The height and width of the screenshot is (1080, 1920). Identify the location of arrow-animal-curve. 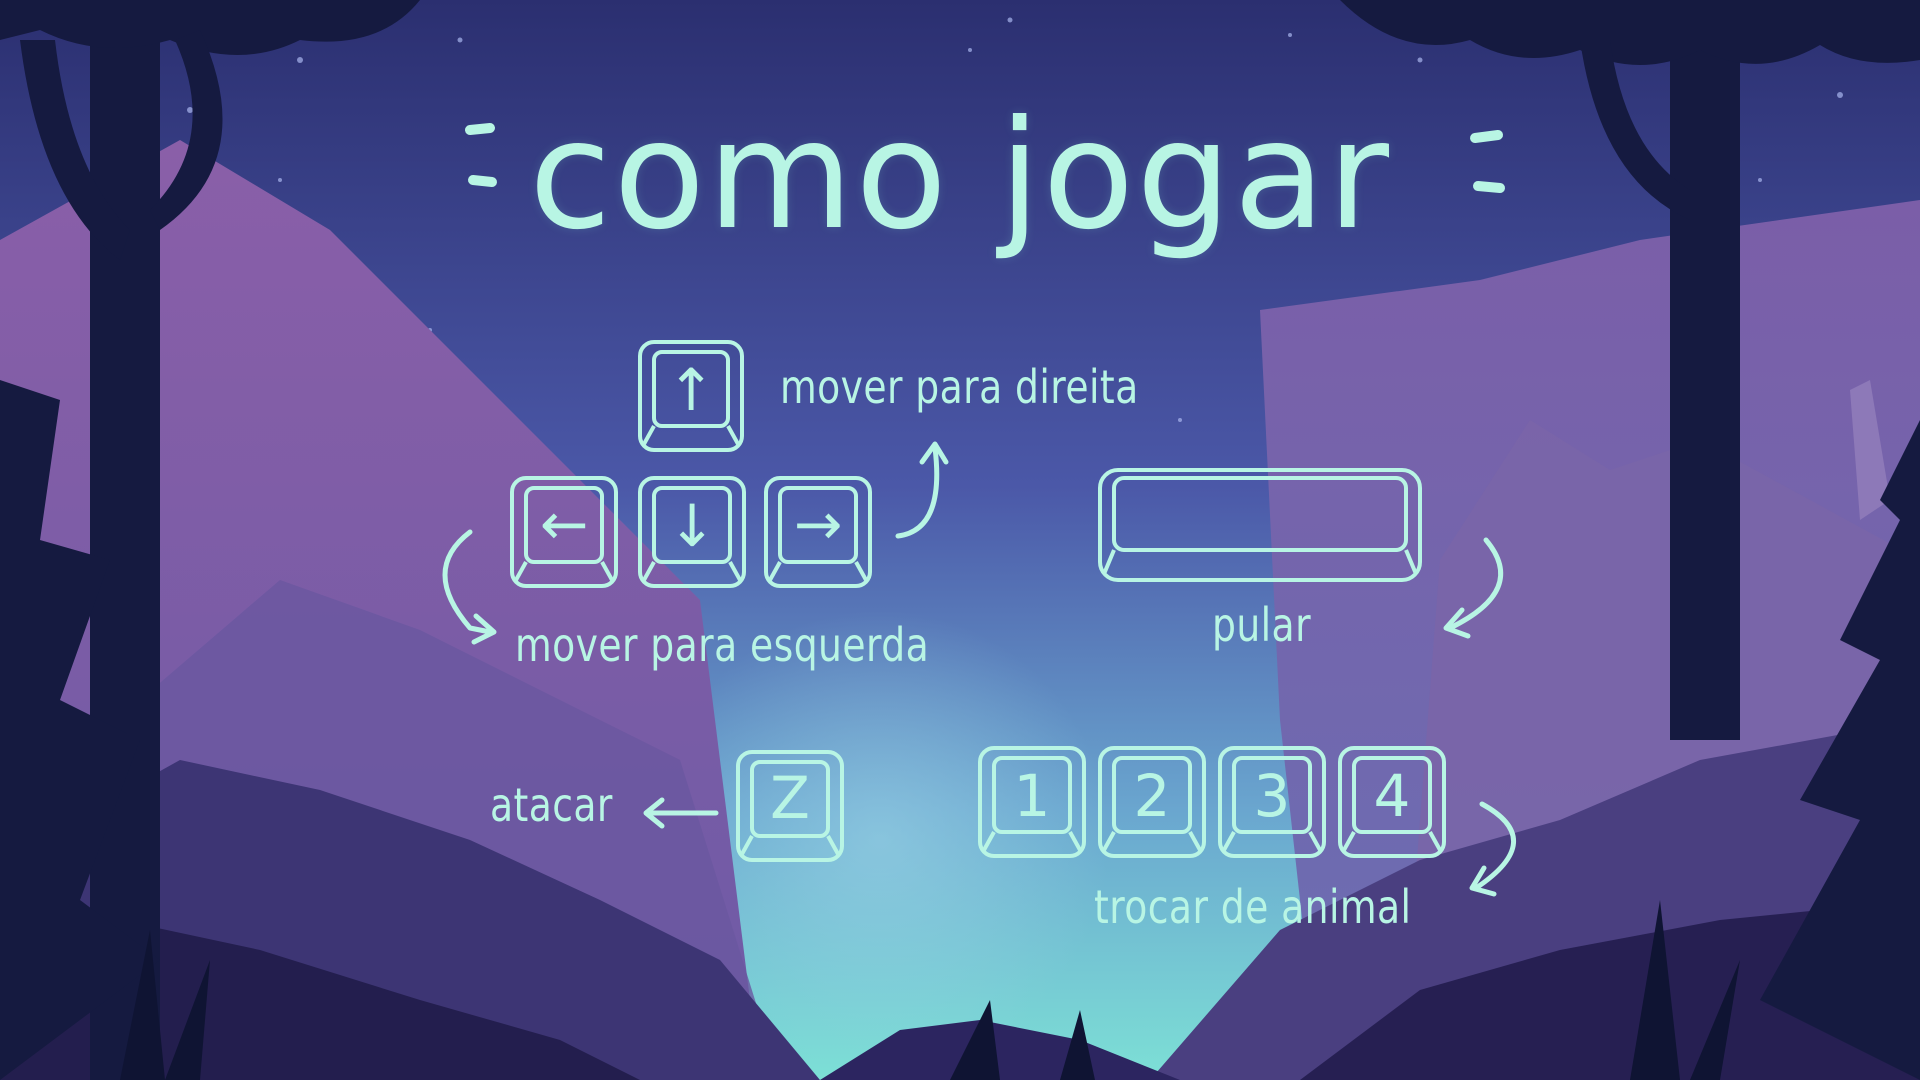
(1492, 849).